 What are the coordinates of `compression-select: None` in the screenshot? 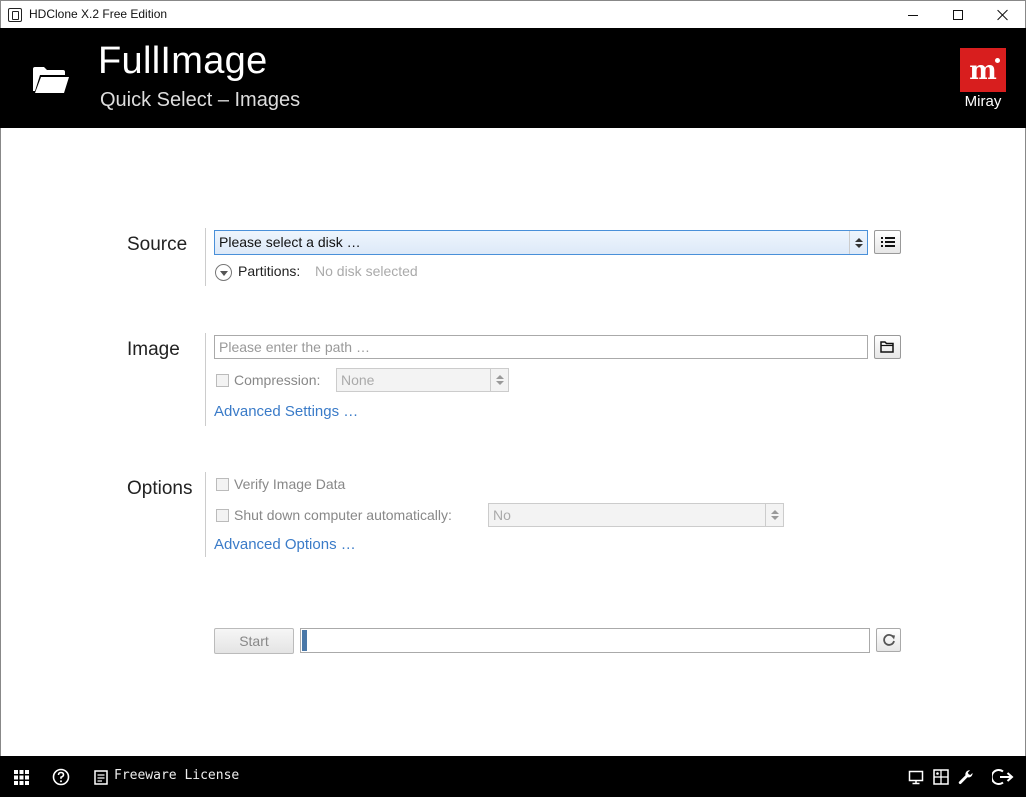 It's located at (422, 380).